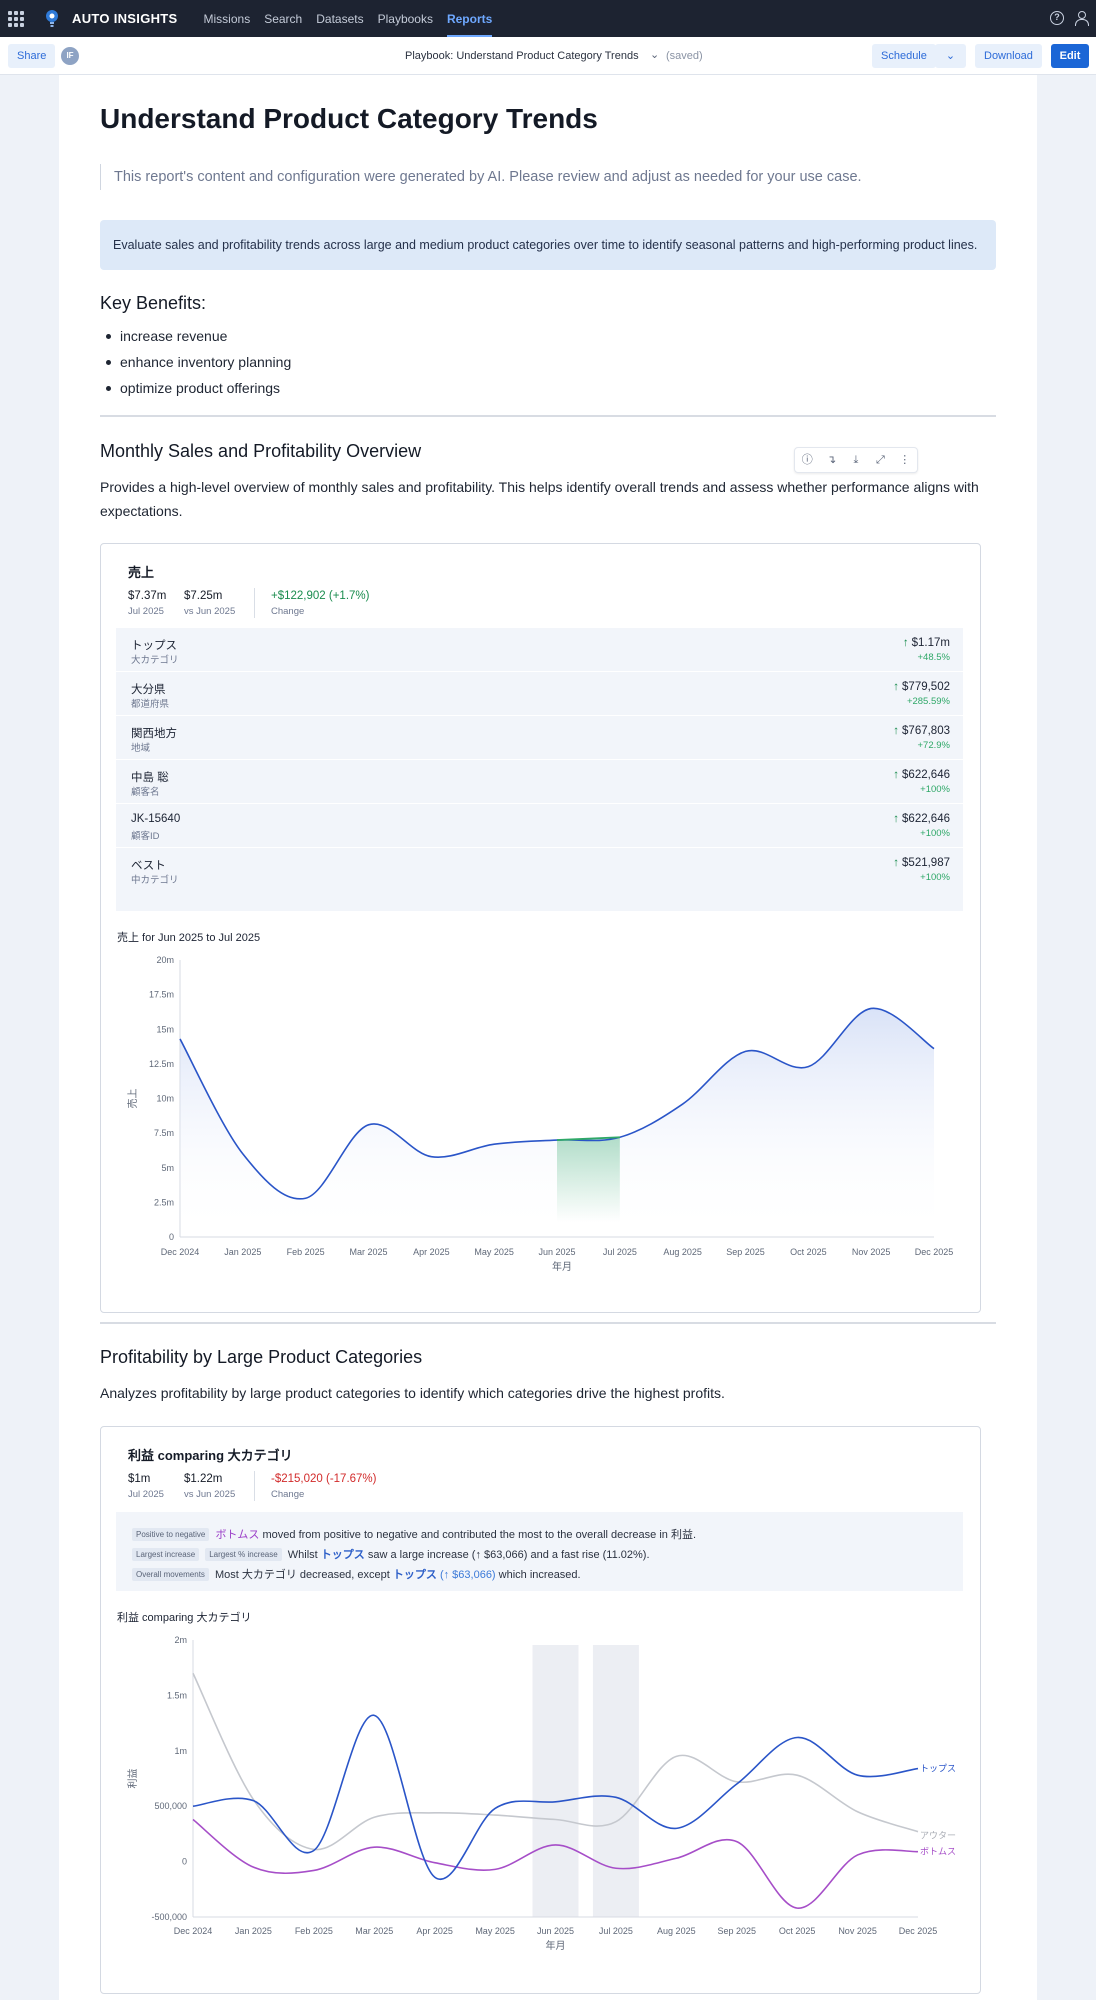 The width and height of the screenshot is (1096, 2000). Describe the element at coordinates (180, 1640) in the screenshot. I see `y-tick-label: 2m` at that location.